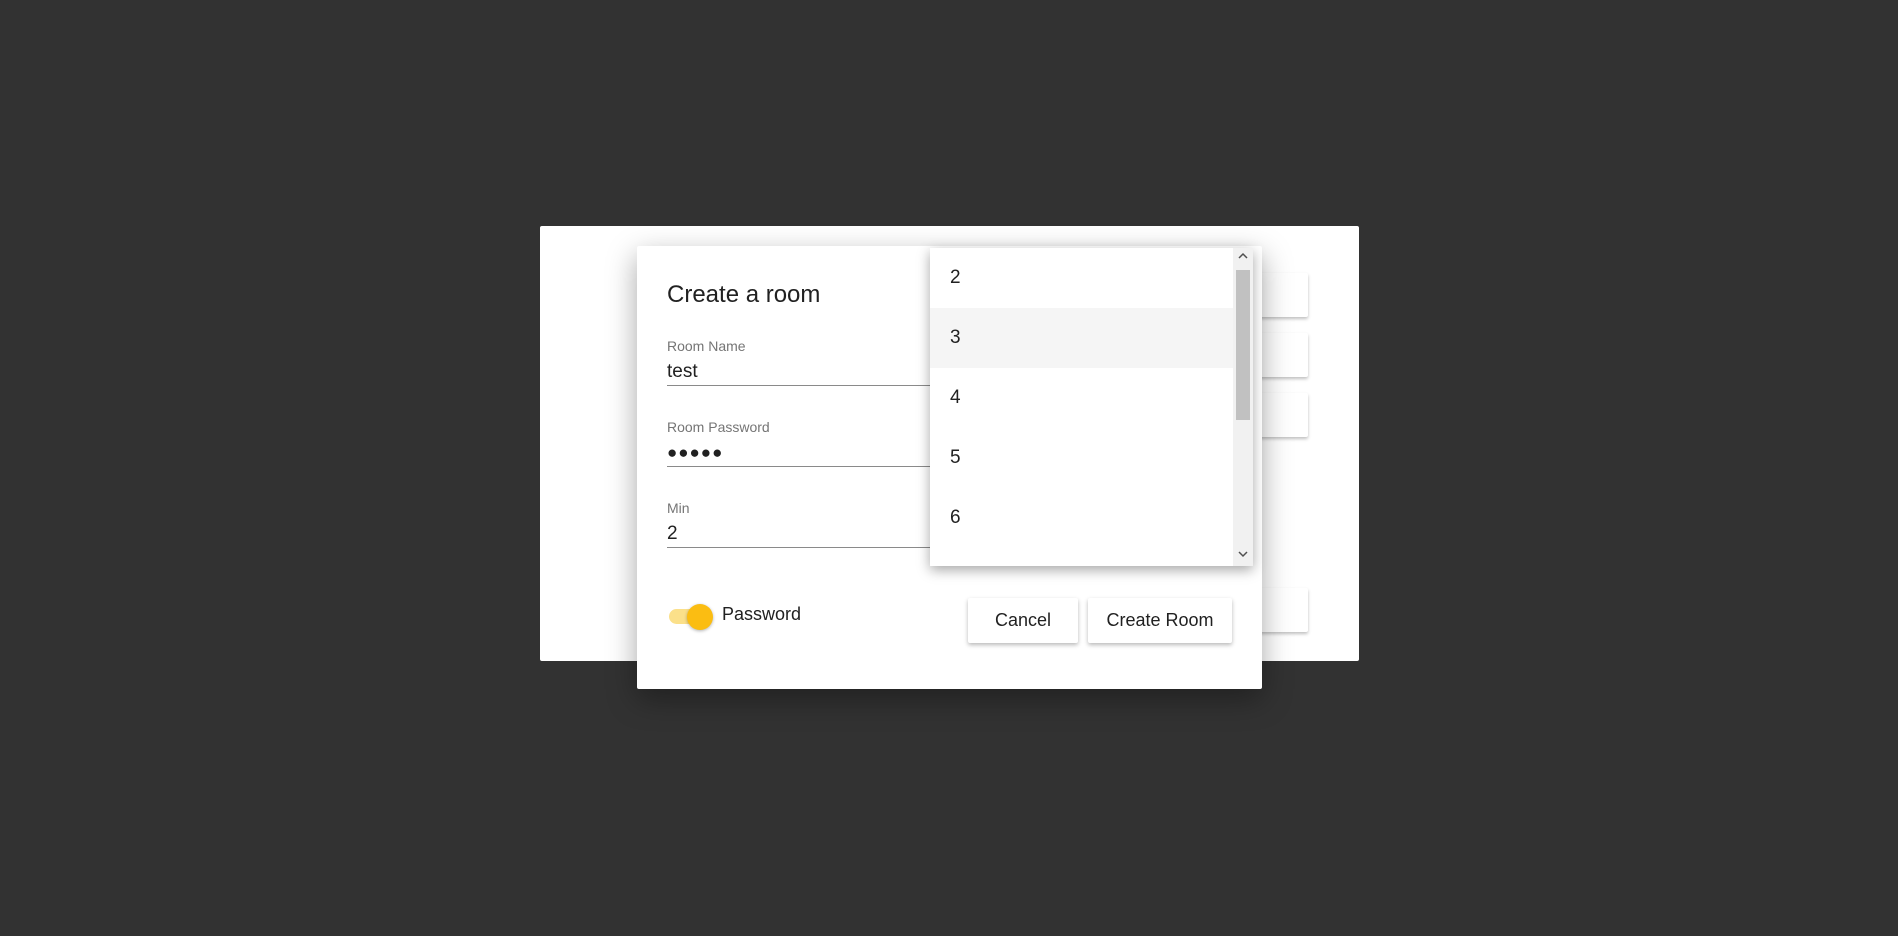 This screenshot has height=936, width=1898. I want to click on min-select-field: Min 2, so click(817, 524).